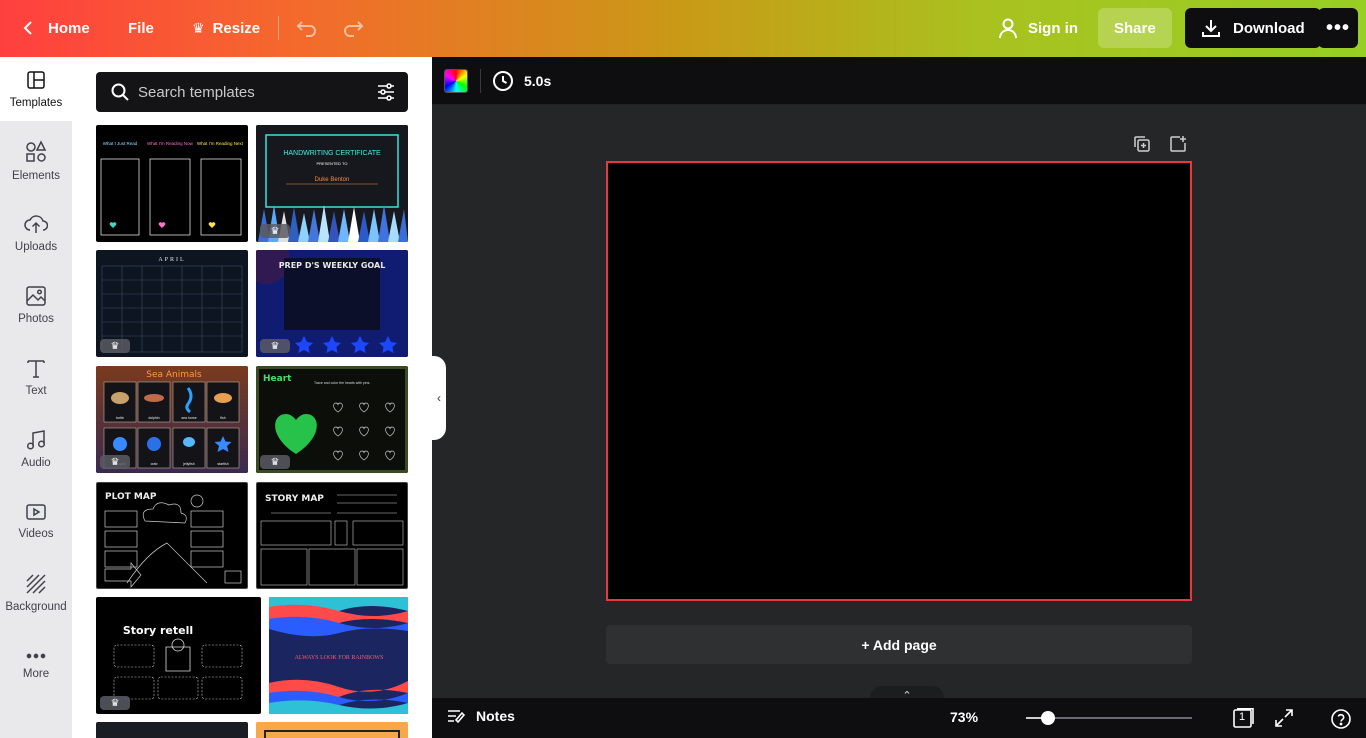  I want to click on rail-label: Videos, so click(36, 534).